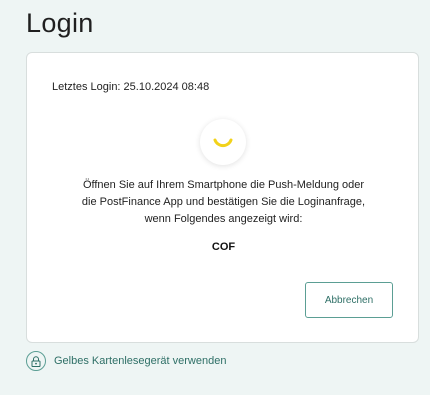  I want to click on lock-icon, so click(36, 361).